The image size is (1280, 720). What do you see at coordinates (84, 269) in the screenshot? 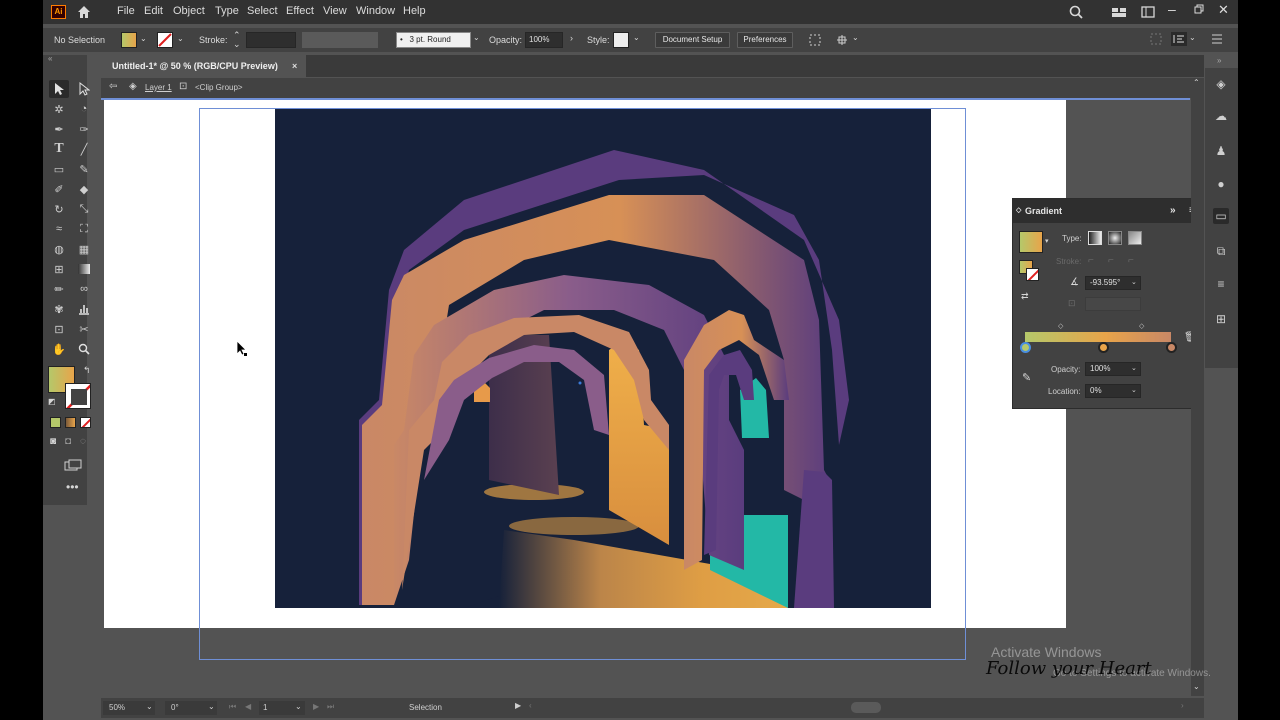
I see `gradient-tool-icon` at bounding box center [84, 269].